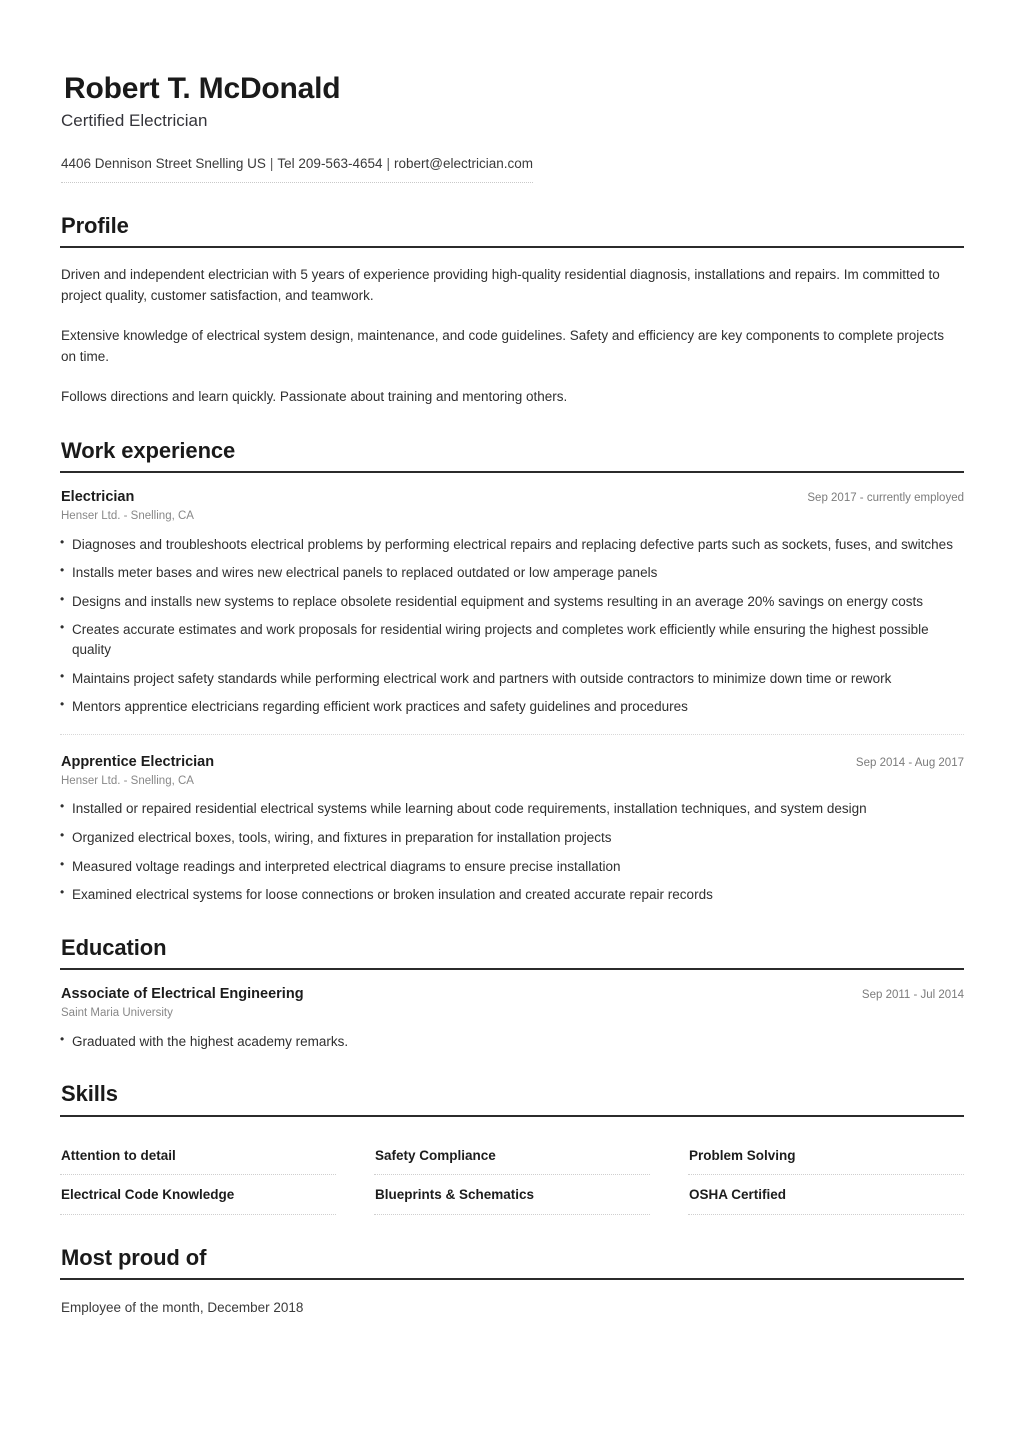 Image resolution: width=1024 pixels, height=1446 pixels. I want to click on section-title-education: Education, so click(114, 947).